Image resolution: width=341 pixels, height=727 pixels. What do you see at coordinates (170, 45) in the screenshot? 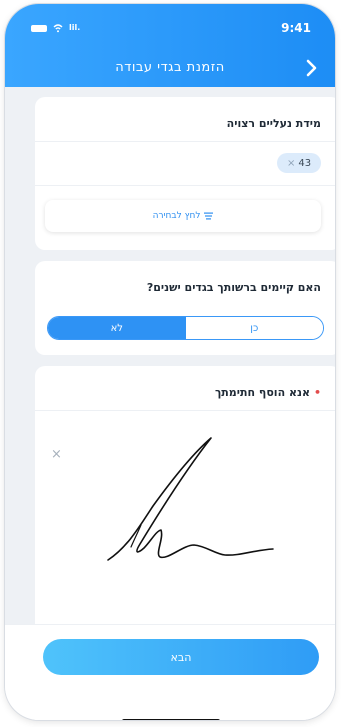
I see `header-bar: lil. 9:41 הזמנת בגדי עבודה` at bounding box center [170, 45].